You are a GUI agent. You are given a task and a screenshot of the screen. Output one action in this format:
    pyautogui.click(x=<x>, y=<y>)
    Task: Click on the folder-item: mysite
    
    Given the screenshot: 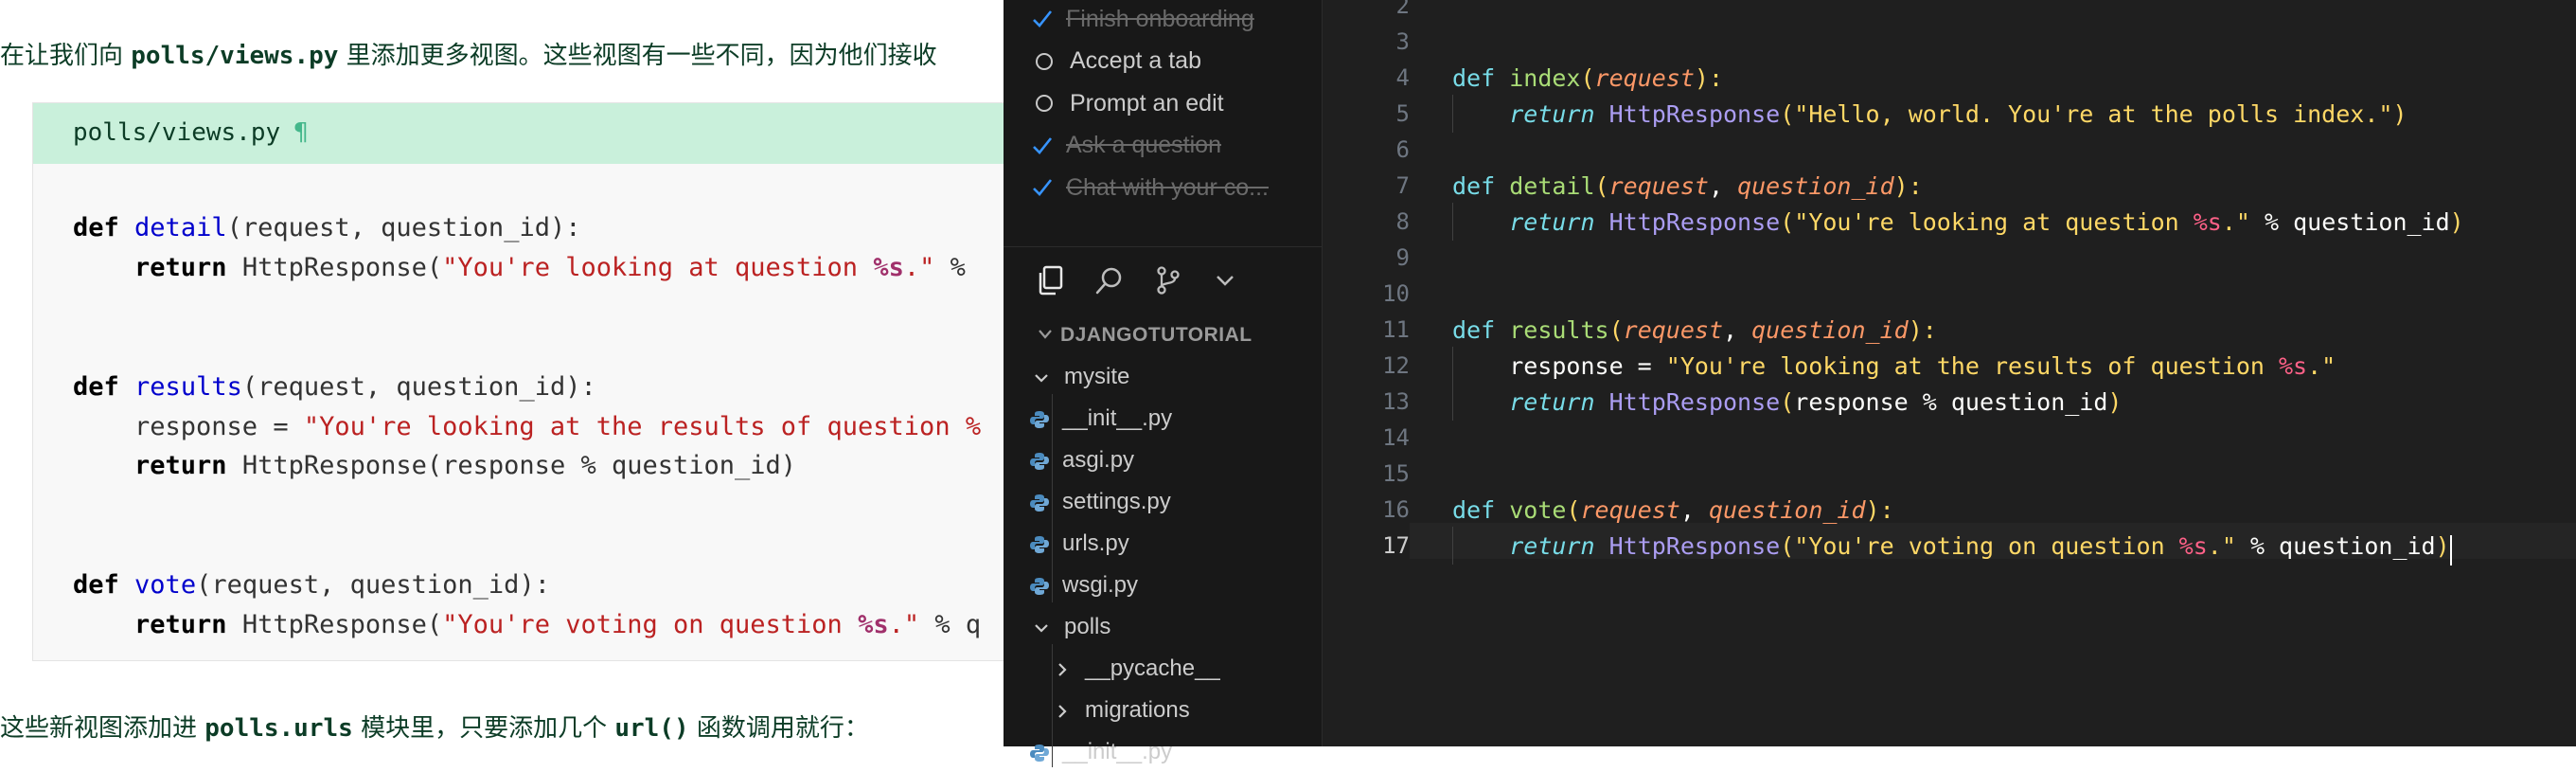 What is the action you would take?
    pyautogui.click(x=1080, y=377)
    